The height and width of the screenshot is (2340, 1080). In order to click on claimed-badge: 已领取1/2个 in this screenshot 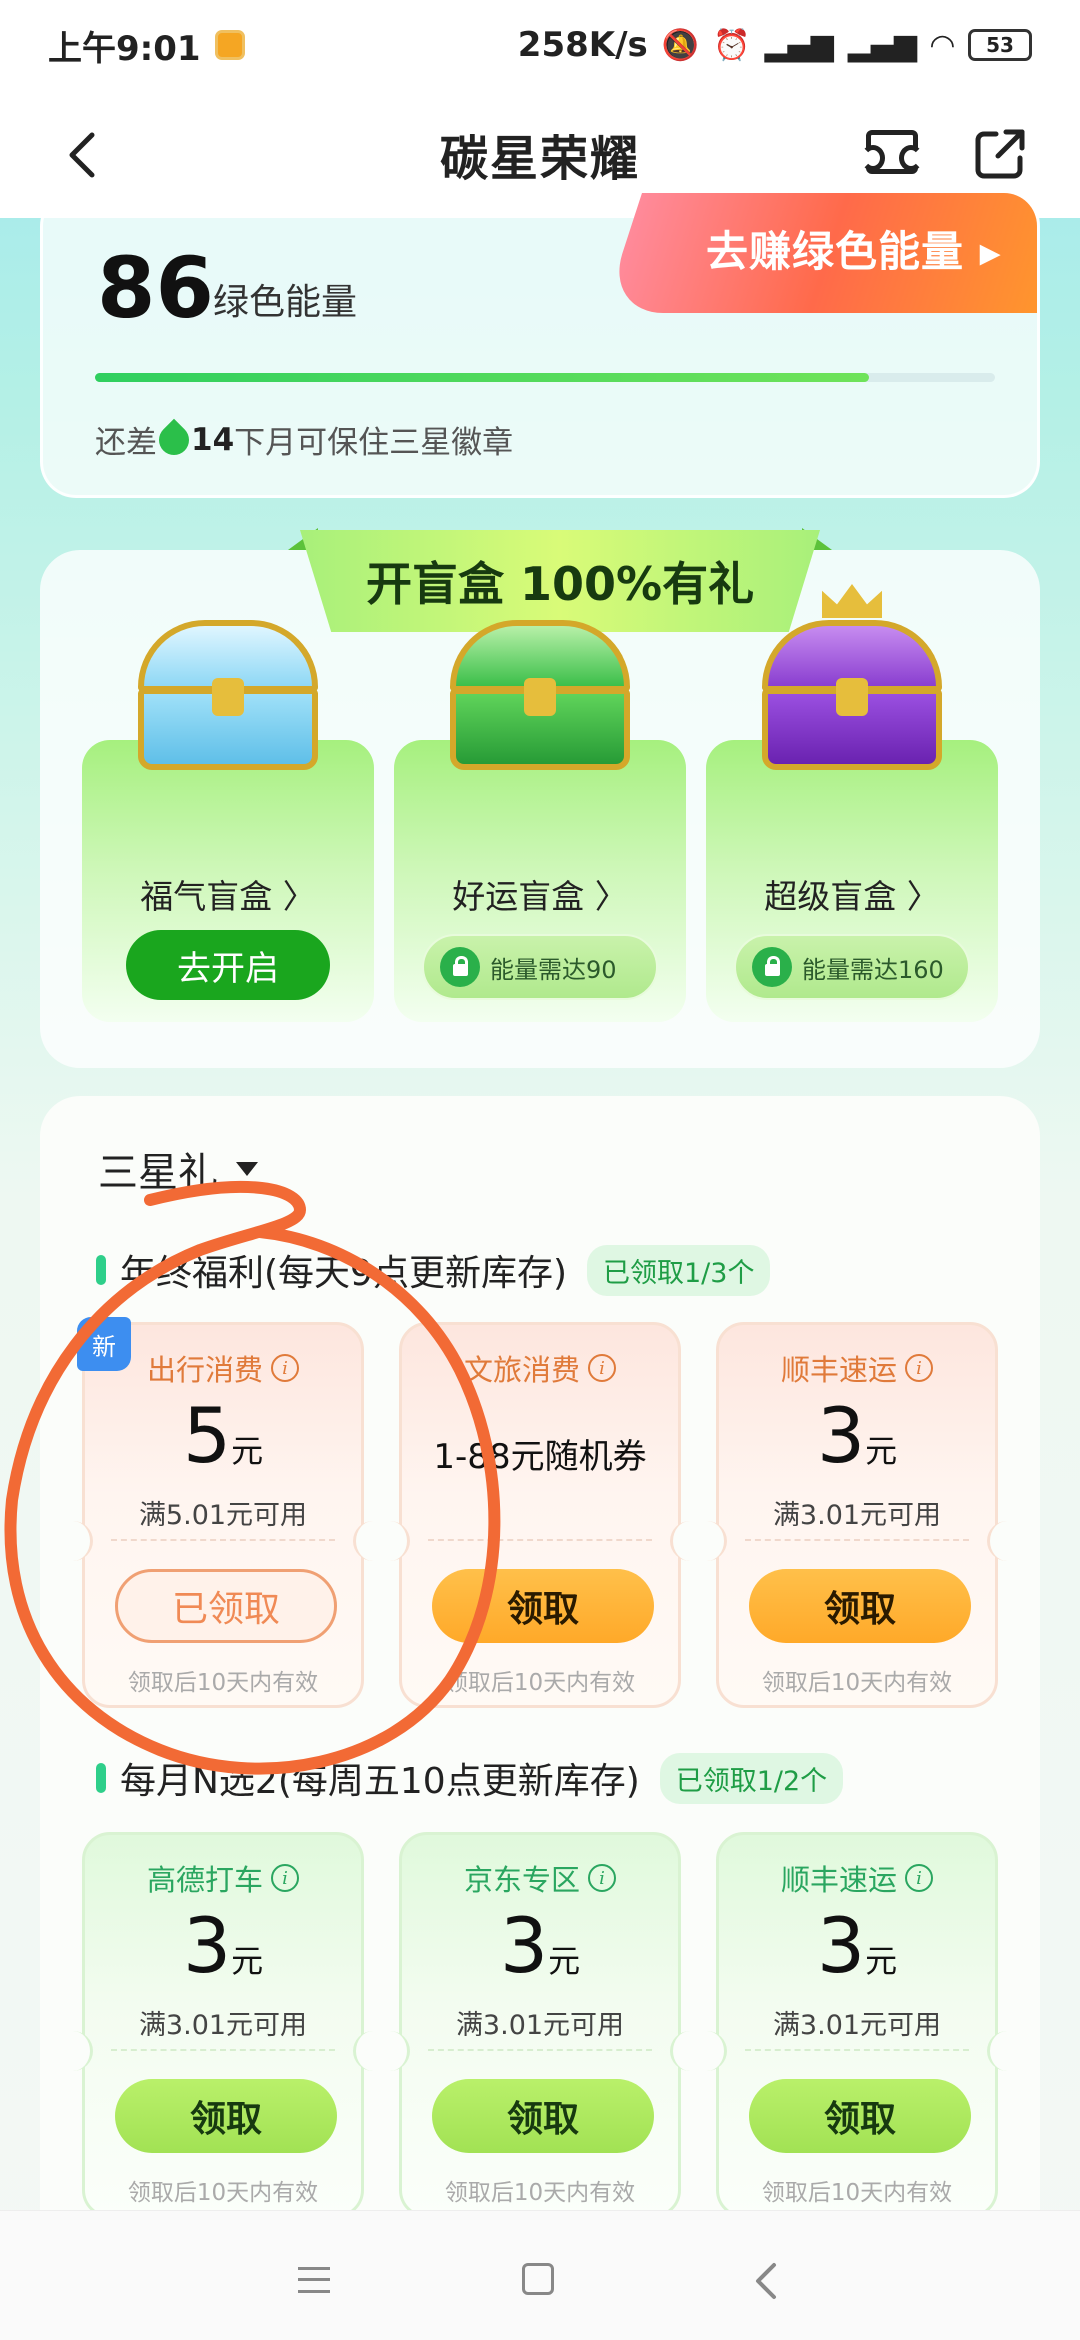, I will do `click(751, 1778)`.